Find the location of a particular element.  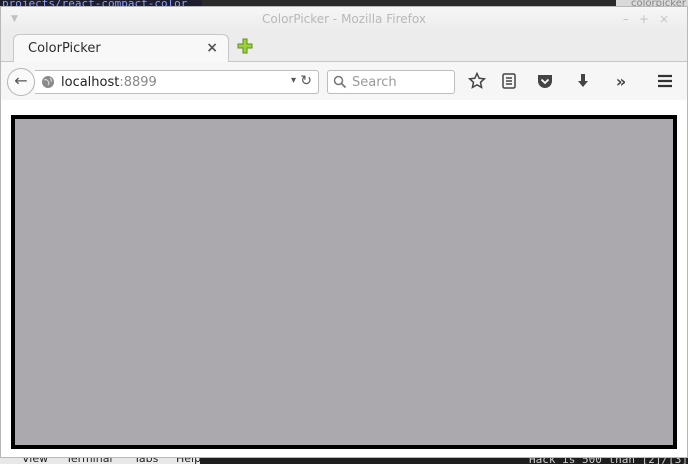

tab-strip: ColorPicker × is located at coordinates (344, 46).